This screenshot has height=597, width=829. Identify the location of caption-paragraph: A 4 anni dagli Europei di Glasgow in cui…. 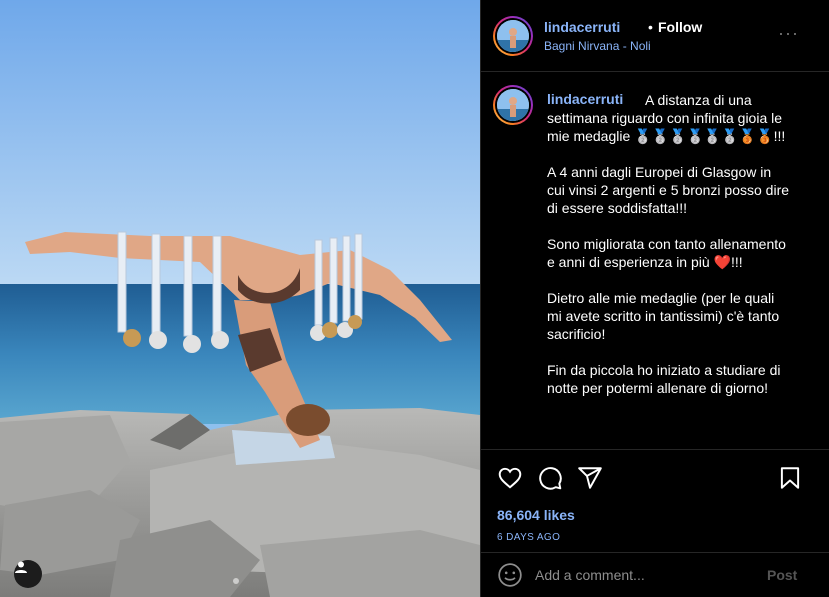
(670, 190).